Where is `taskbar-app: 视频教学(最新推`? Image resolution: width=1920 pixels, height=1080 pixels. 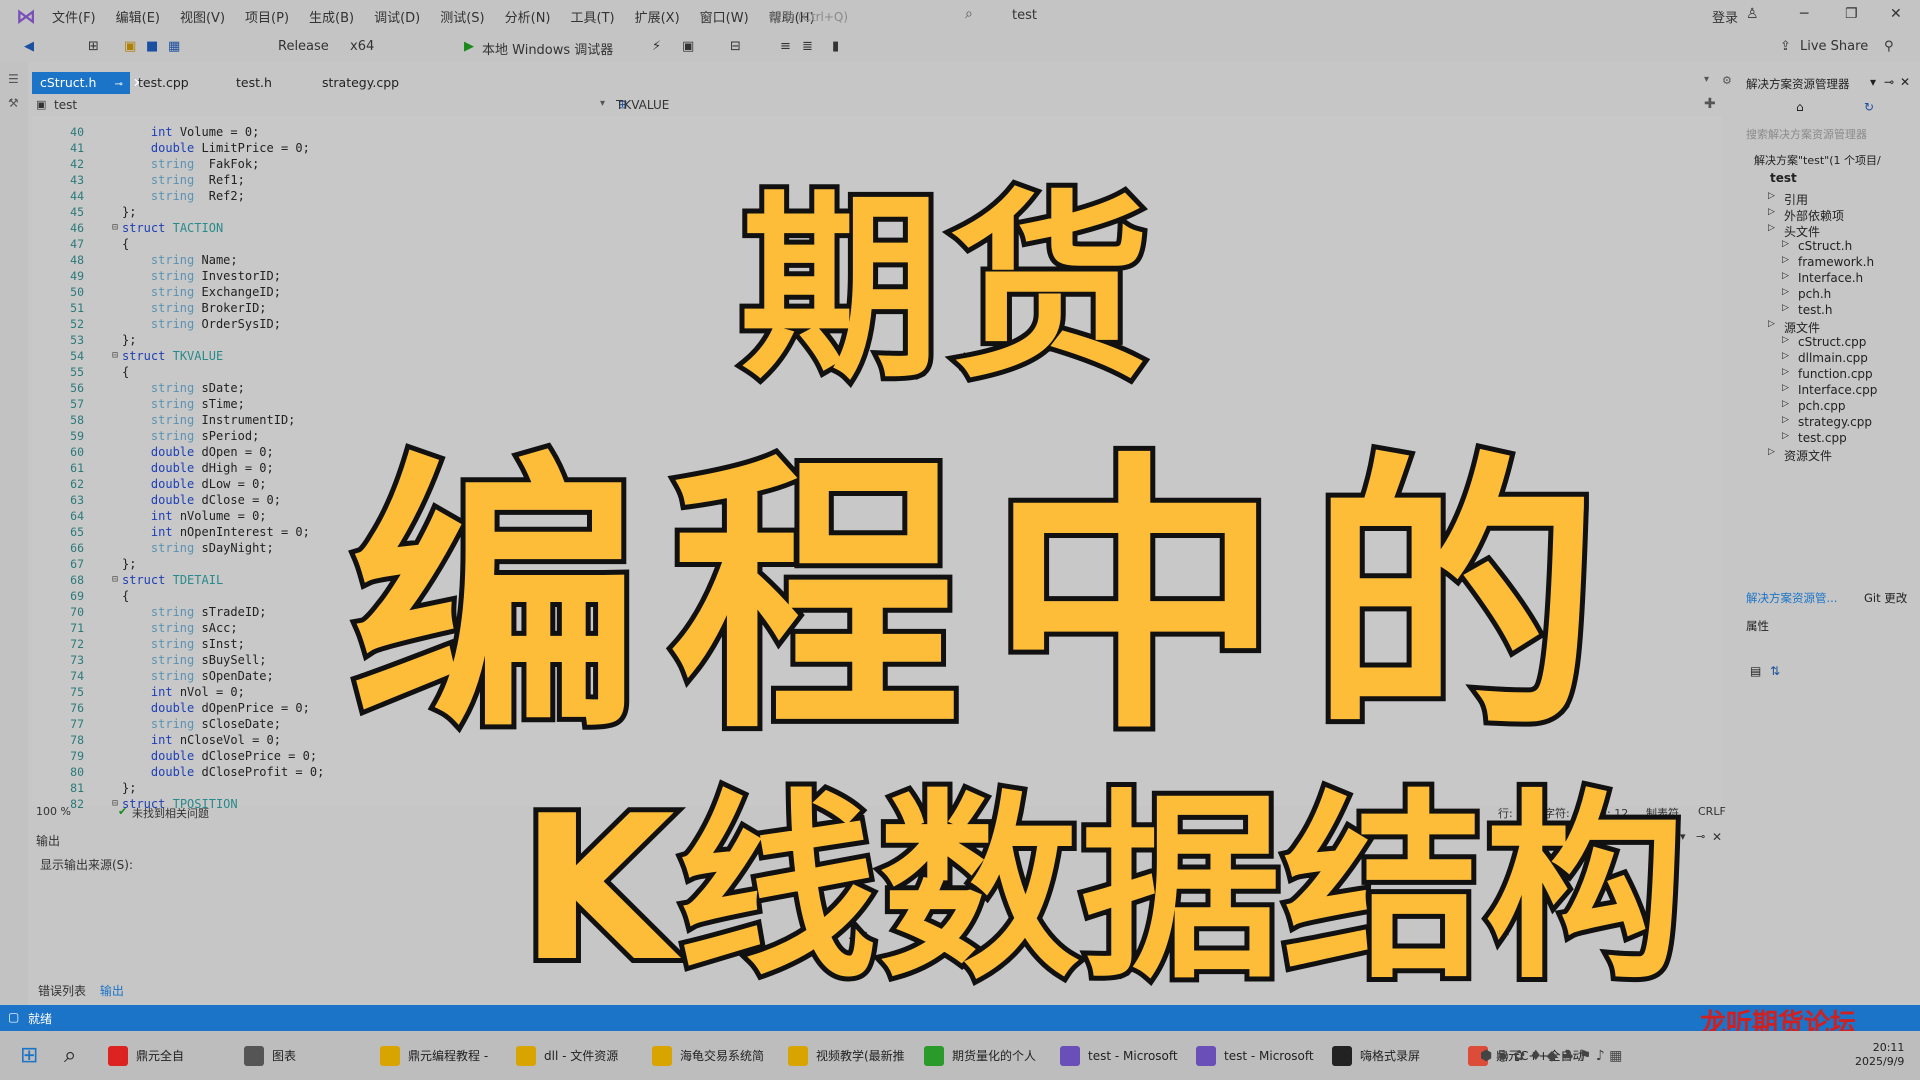 taskbar-app: 视频教学(最新推 is located at coordinates (846, 1055).